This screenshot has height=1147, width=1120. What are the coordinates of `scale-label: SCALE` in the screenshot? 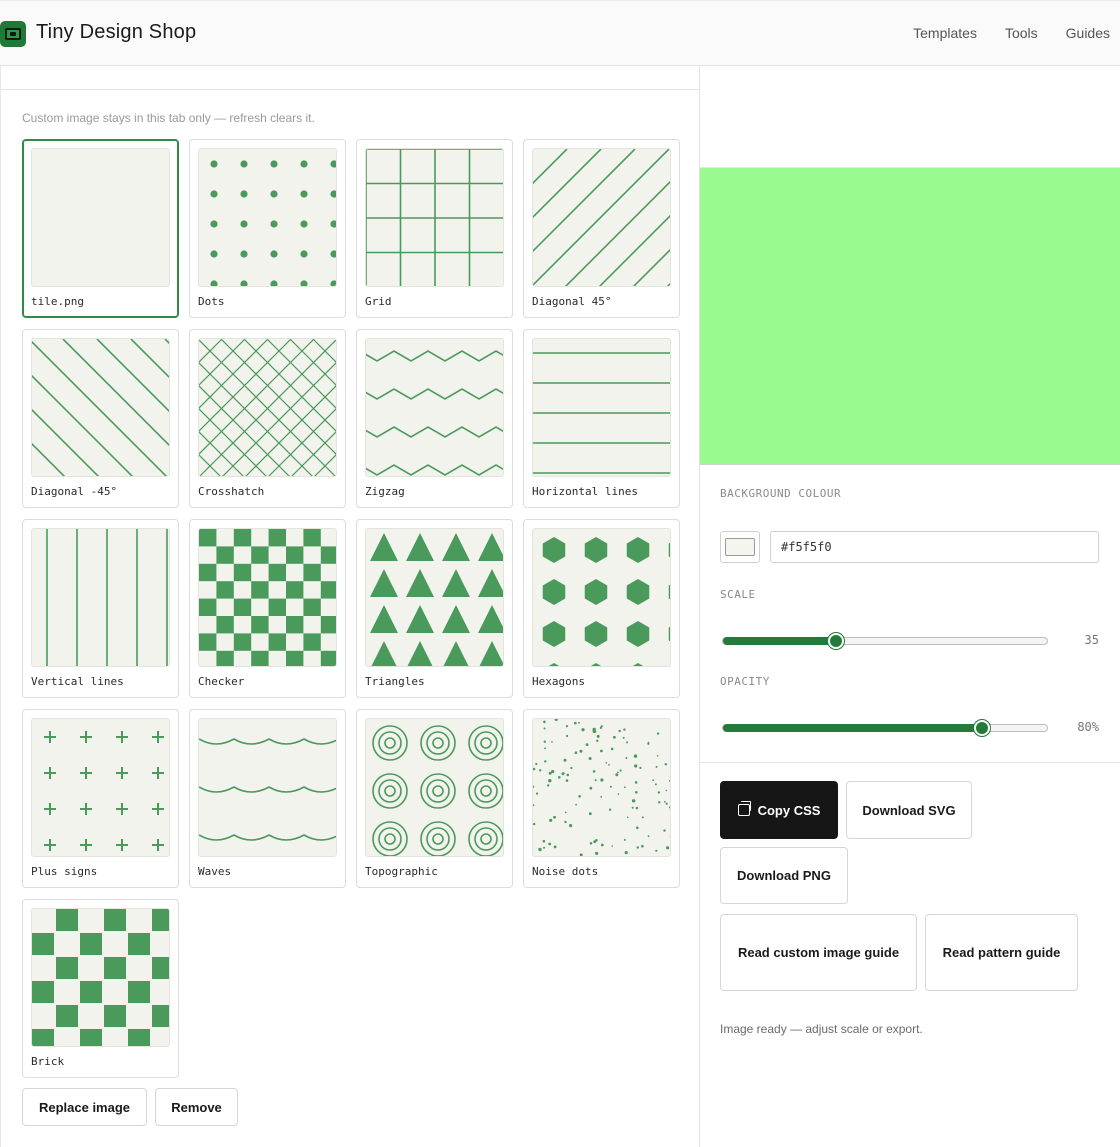 It's located at (738, 594).